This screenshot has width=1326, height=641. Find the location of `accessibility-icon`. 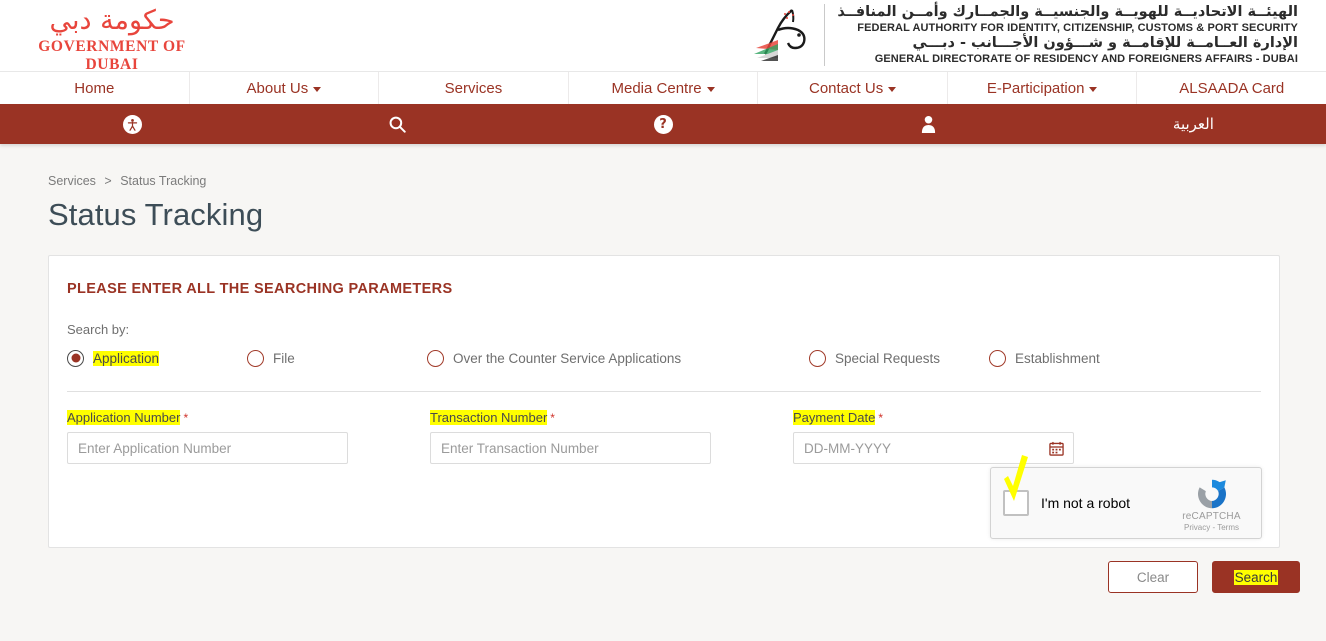

accessibility-icon is located at coordinates (133, 124).